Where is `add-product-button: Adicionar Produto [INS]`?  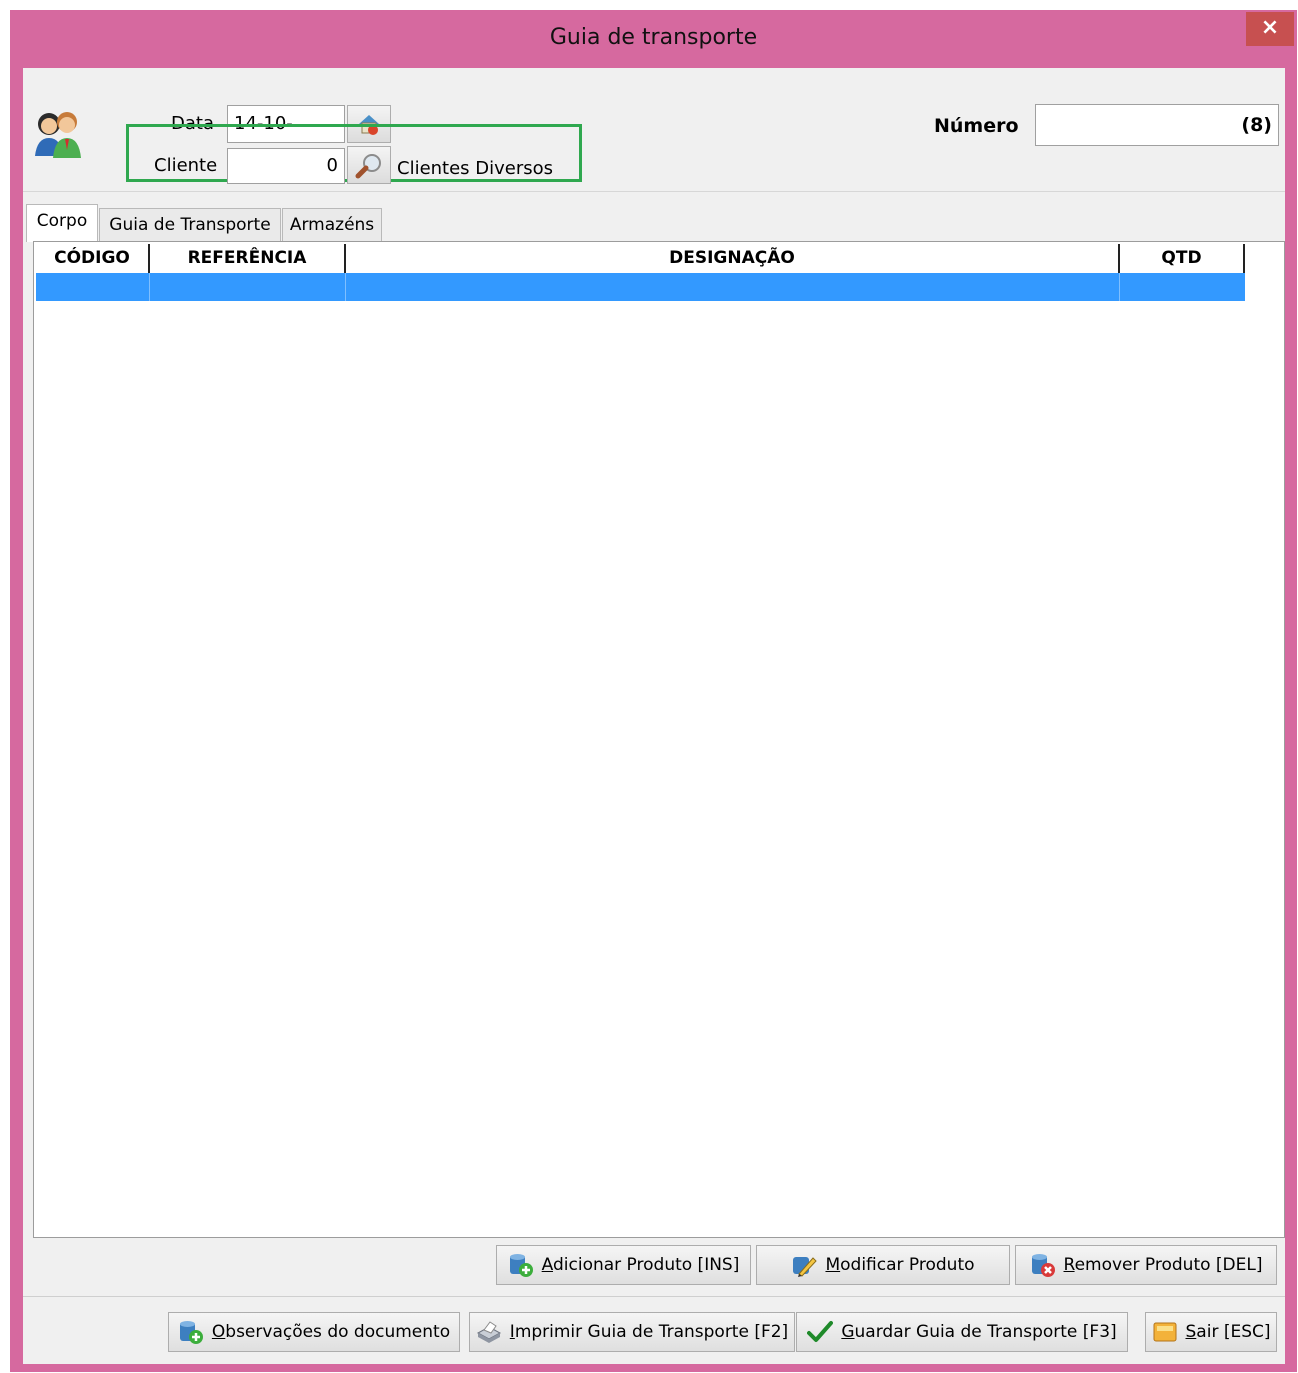 add-product-button: Adicionar Produto [INS] is located at coordinates (623, 1265).